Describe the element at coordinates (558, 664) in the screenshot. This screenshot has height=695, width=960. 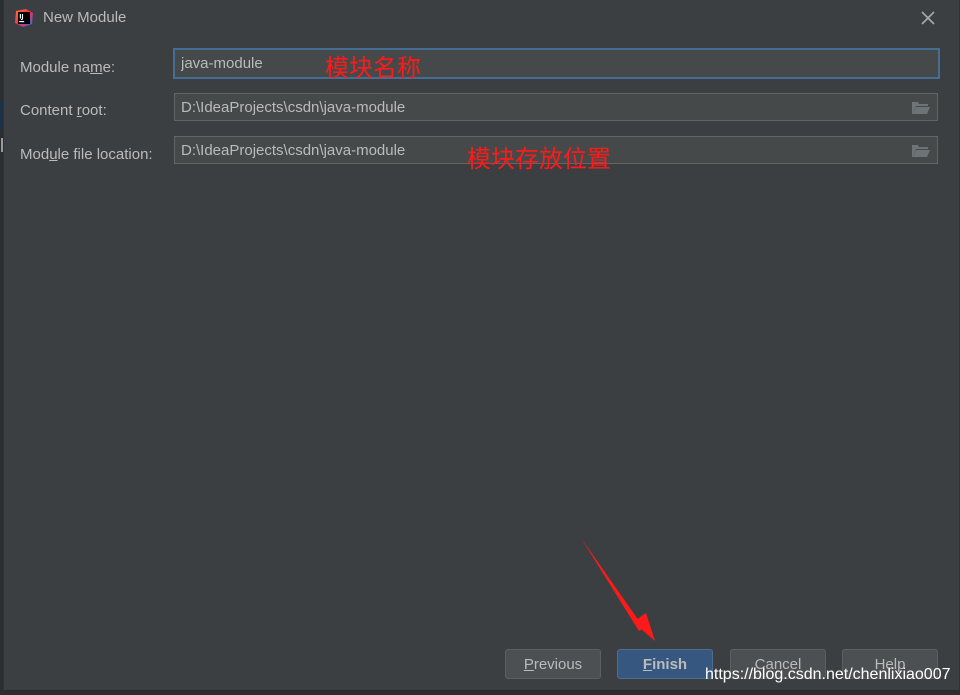
I see `button-label: revious` at that location.